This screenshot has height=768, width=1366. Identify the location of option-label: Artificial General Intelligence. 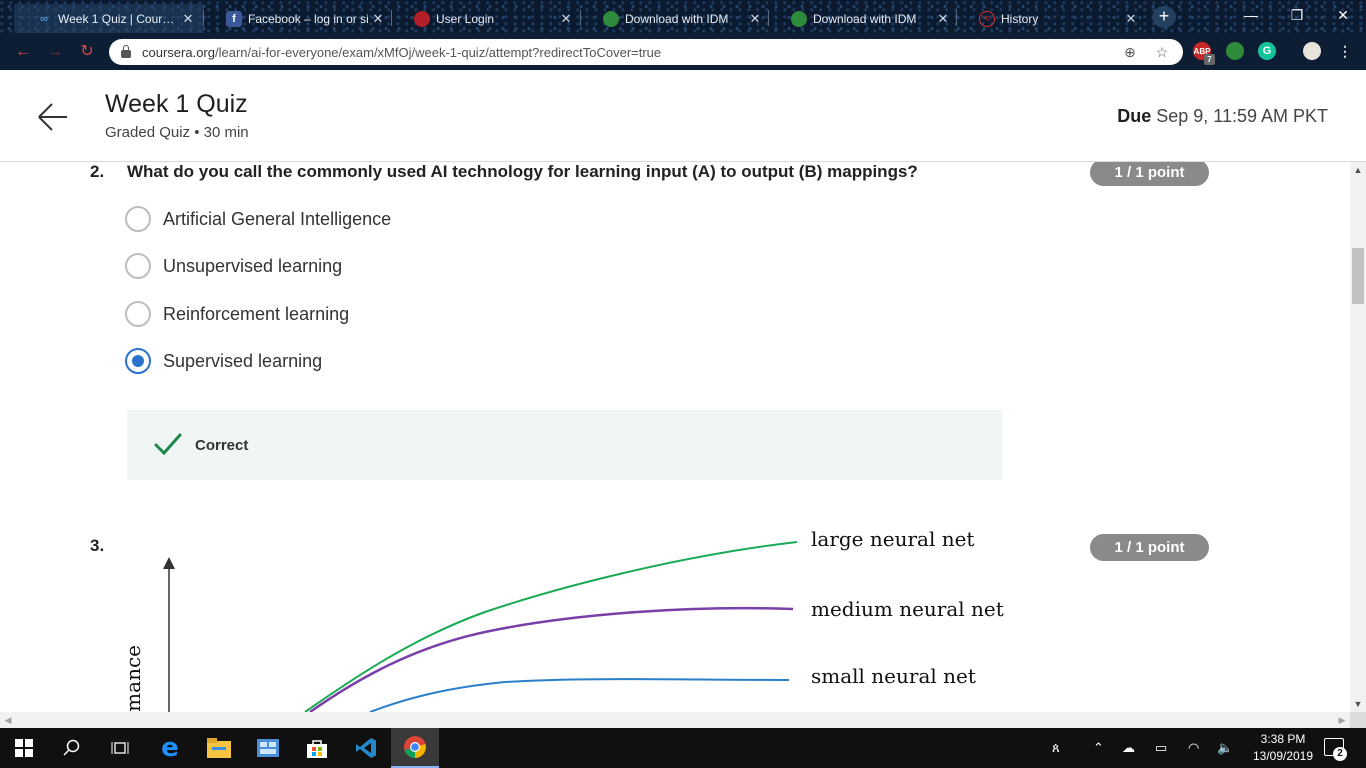
(277, 218).